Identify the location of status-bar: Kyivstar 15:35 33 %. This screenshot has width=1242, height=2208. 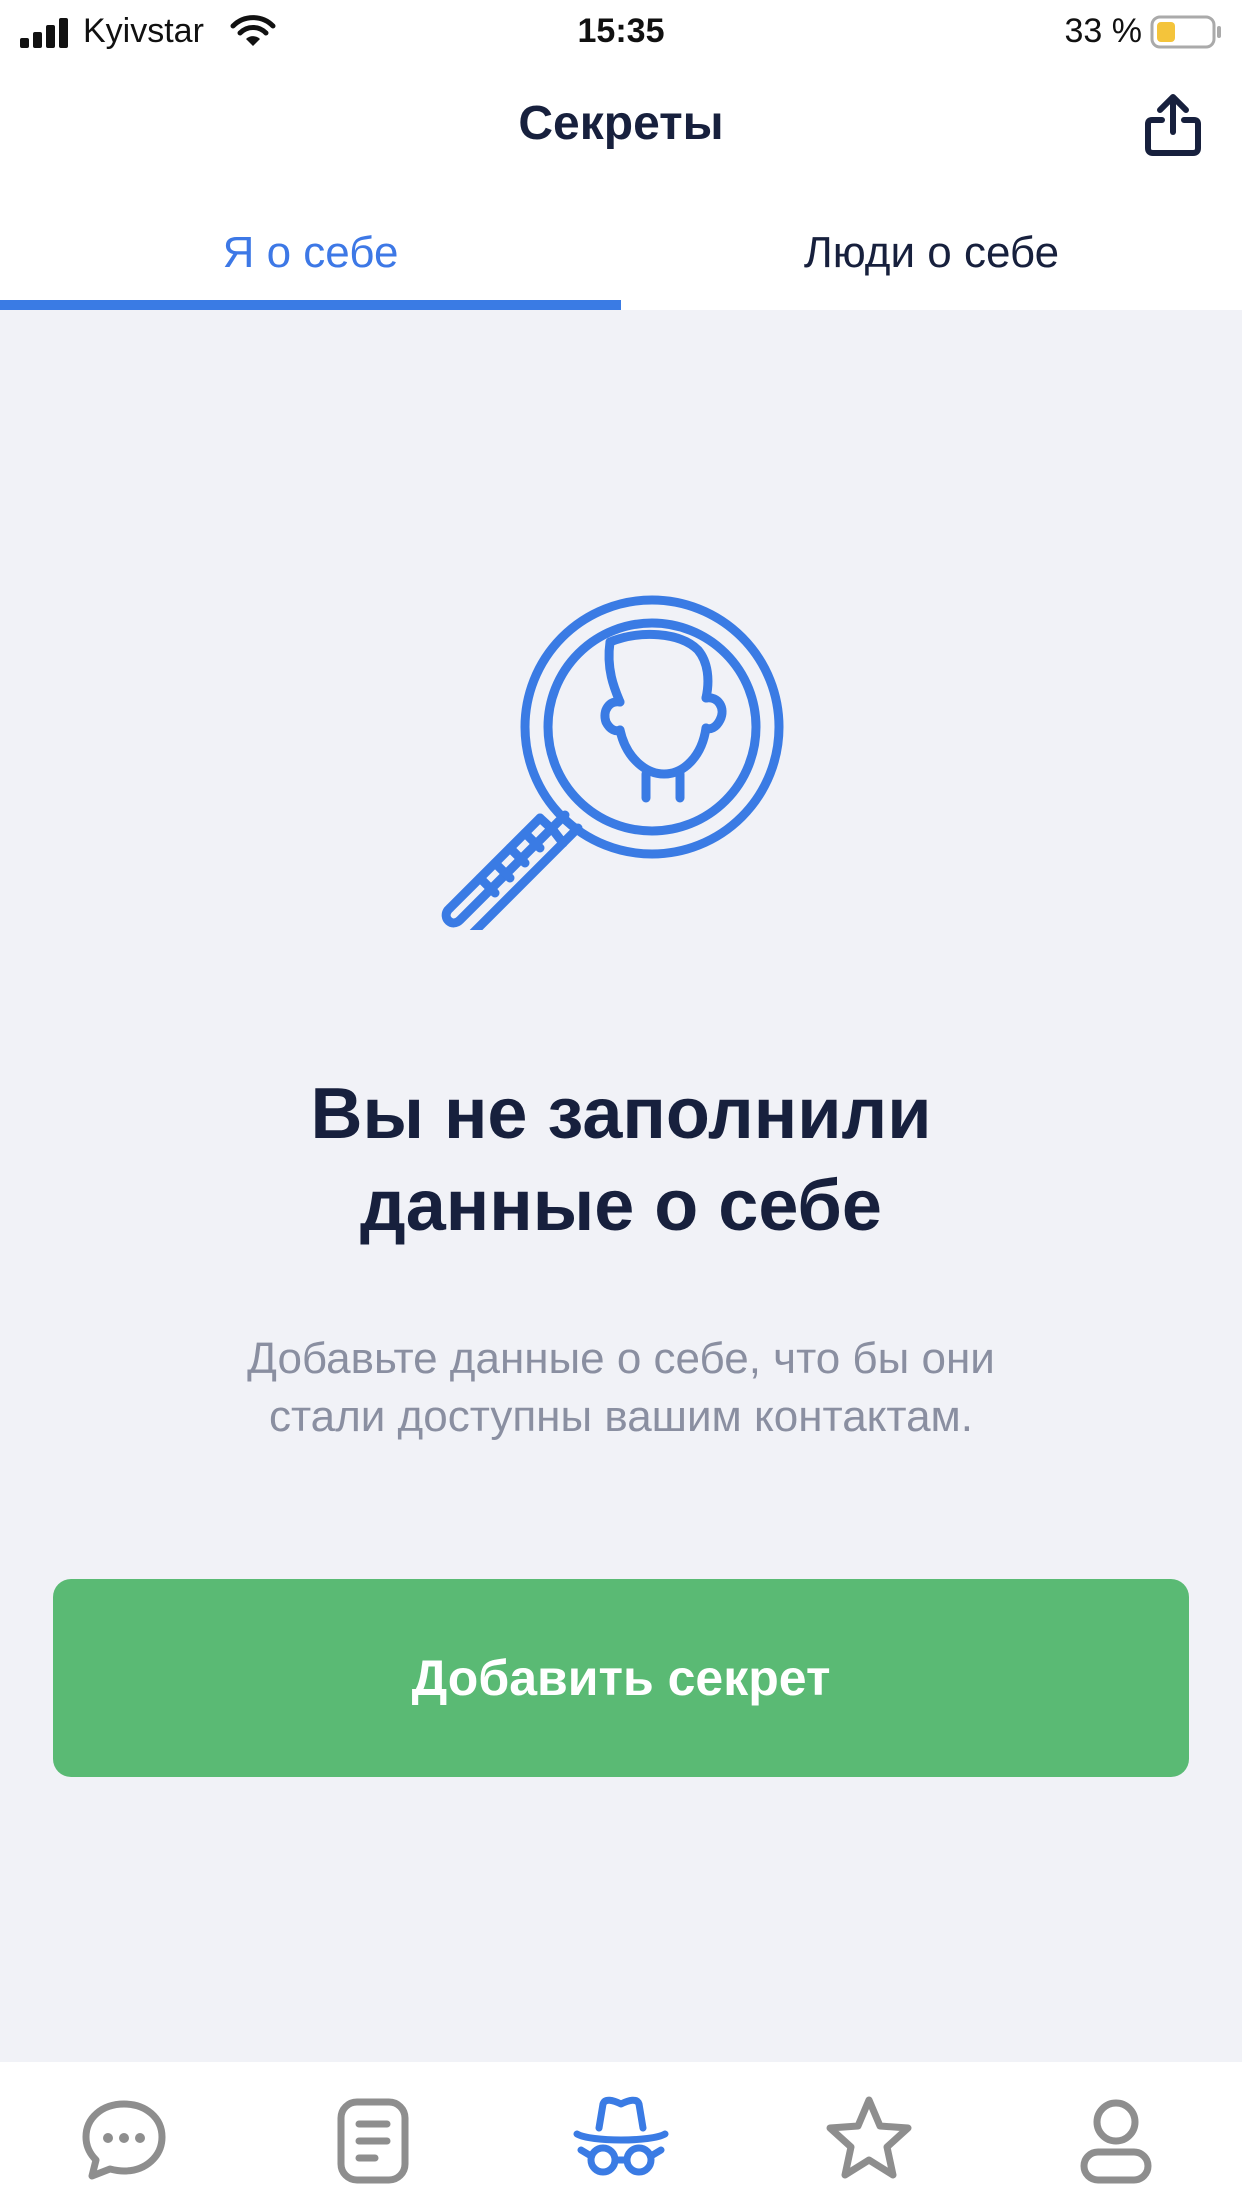
(621, 33).